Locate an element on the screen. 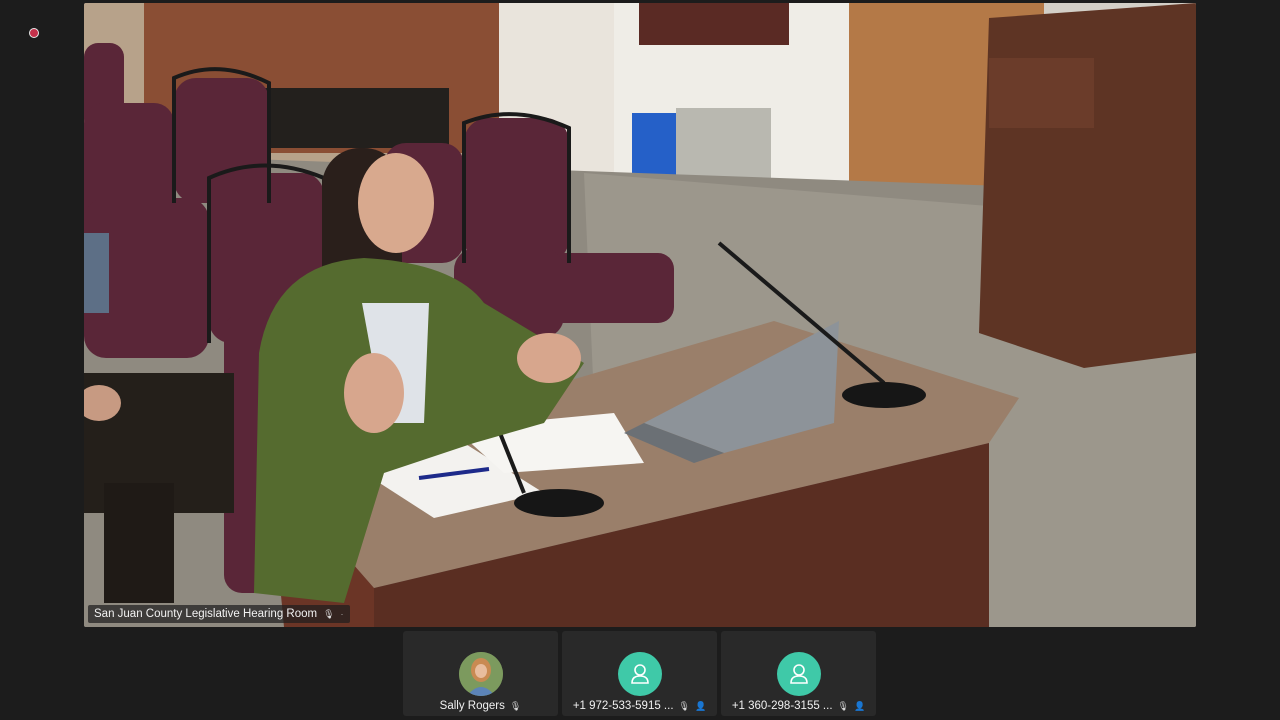  participant-tile-sally-rogers: Sally Rogers 🎙 is located at coordinates (480, 673).